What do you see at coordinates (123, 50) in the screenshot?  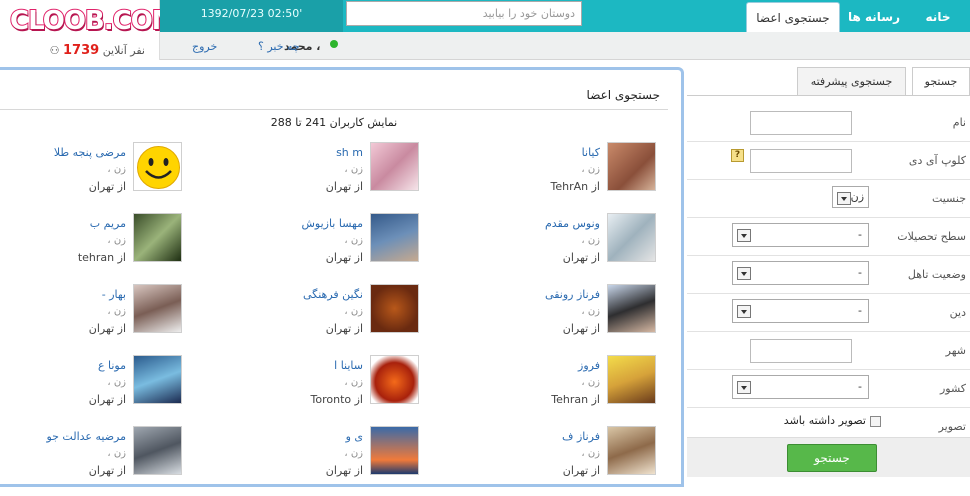 I see `online-label: نفر آنلاین` at bounding box center [123, 50].